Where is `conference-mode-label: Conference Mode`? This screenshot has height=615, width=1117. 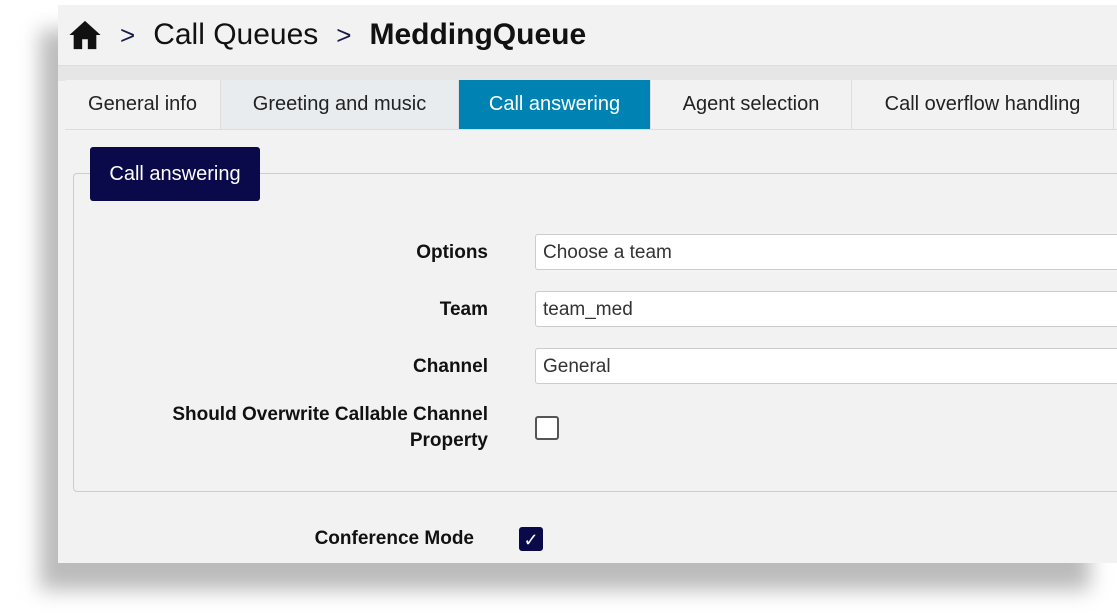 conference-mode-label: Conference Mode is located at coordinates (394, 538).